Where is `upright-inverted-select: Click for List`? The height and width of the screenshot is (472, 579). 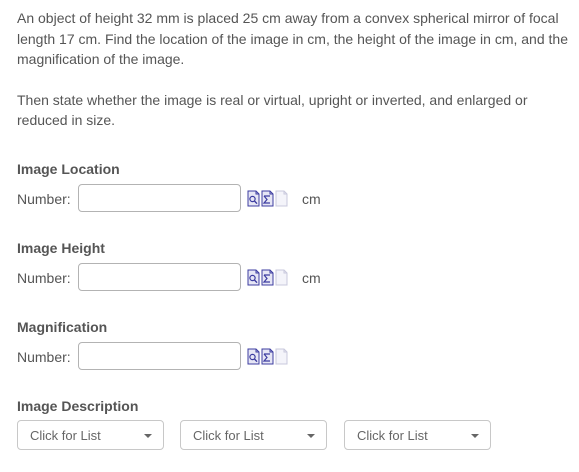
upright-inverted-select: Click for List is located at coordinates (253, 435).